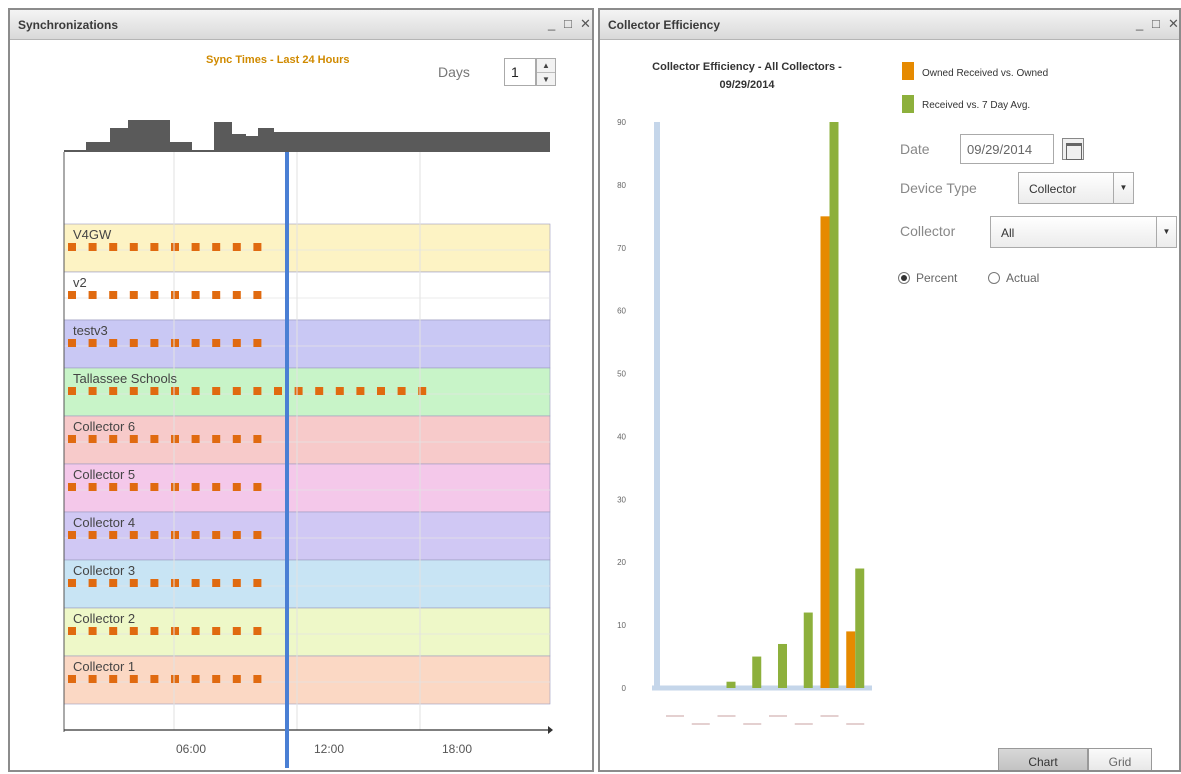  Describe the element at coordinates (1008, 233) in the screenshot. I see `collector-value: All` at that location.